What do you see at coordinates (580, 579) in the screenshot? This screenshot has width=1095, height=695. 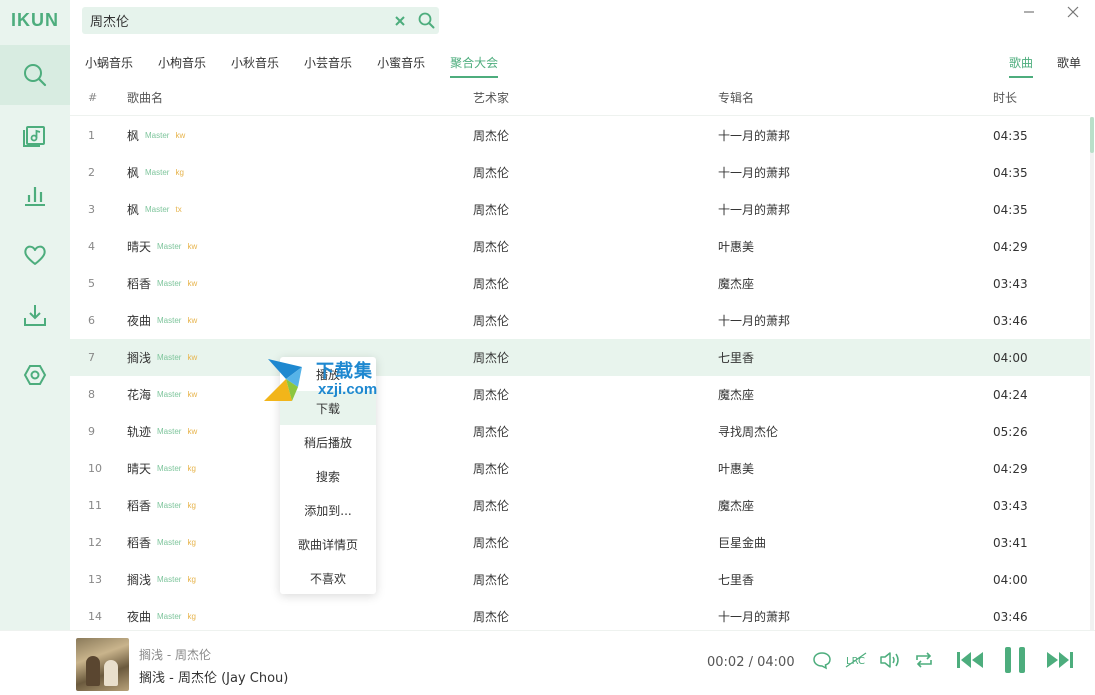 I see `table-row: 13 搁浅 Master kg 周杰伦 七里香 04:00` at bounding box center [580, 579].